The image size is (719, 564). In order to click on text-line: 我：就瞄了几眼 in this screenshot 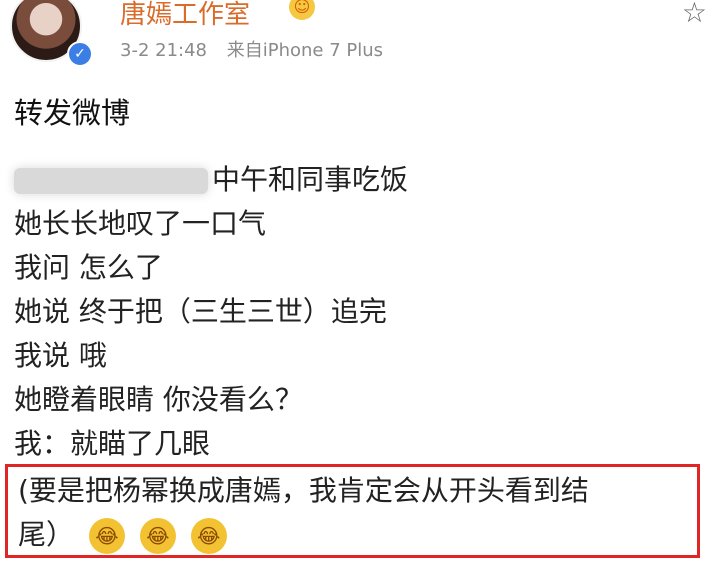, I will do `click(112, 443)`.